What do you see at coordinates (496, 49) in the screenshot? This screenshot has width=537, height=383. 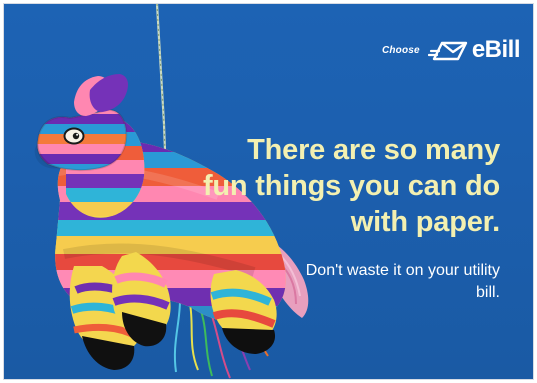 I see `logo-ebill-wordmark: eBill` at bounding box center [496, 49].